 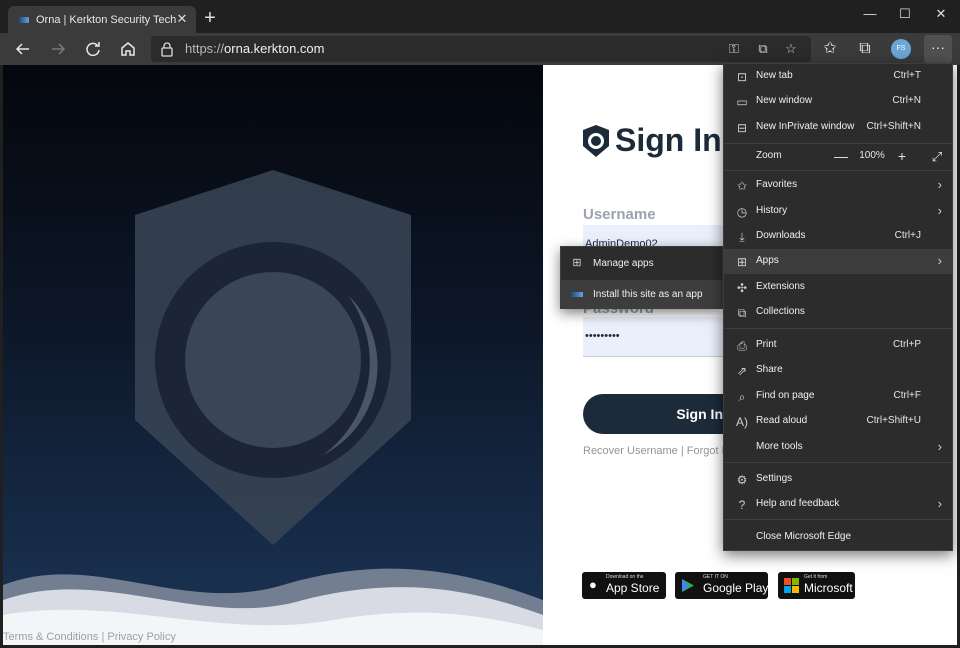 I want to click on menu-shortcut: Ctrl+T, so click(x=907, y=75).